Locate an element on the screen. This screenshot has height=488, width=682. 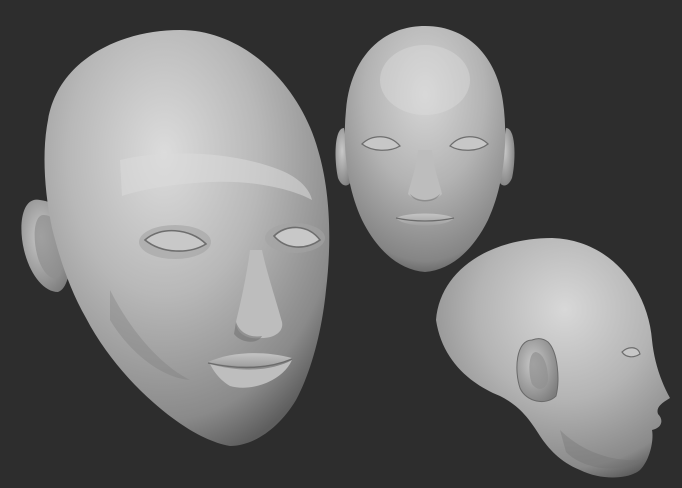
side-eye is located at coordinates (631, 352).